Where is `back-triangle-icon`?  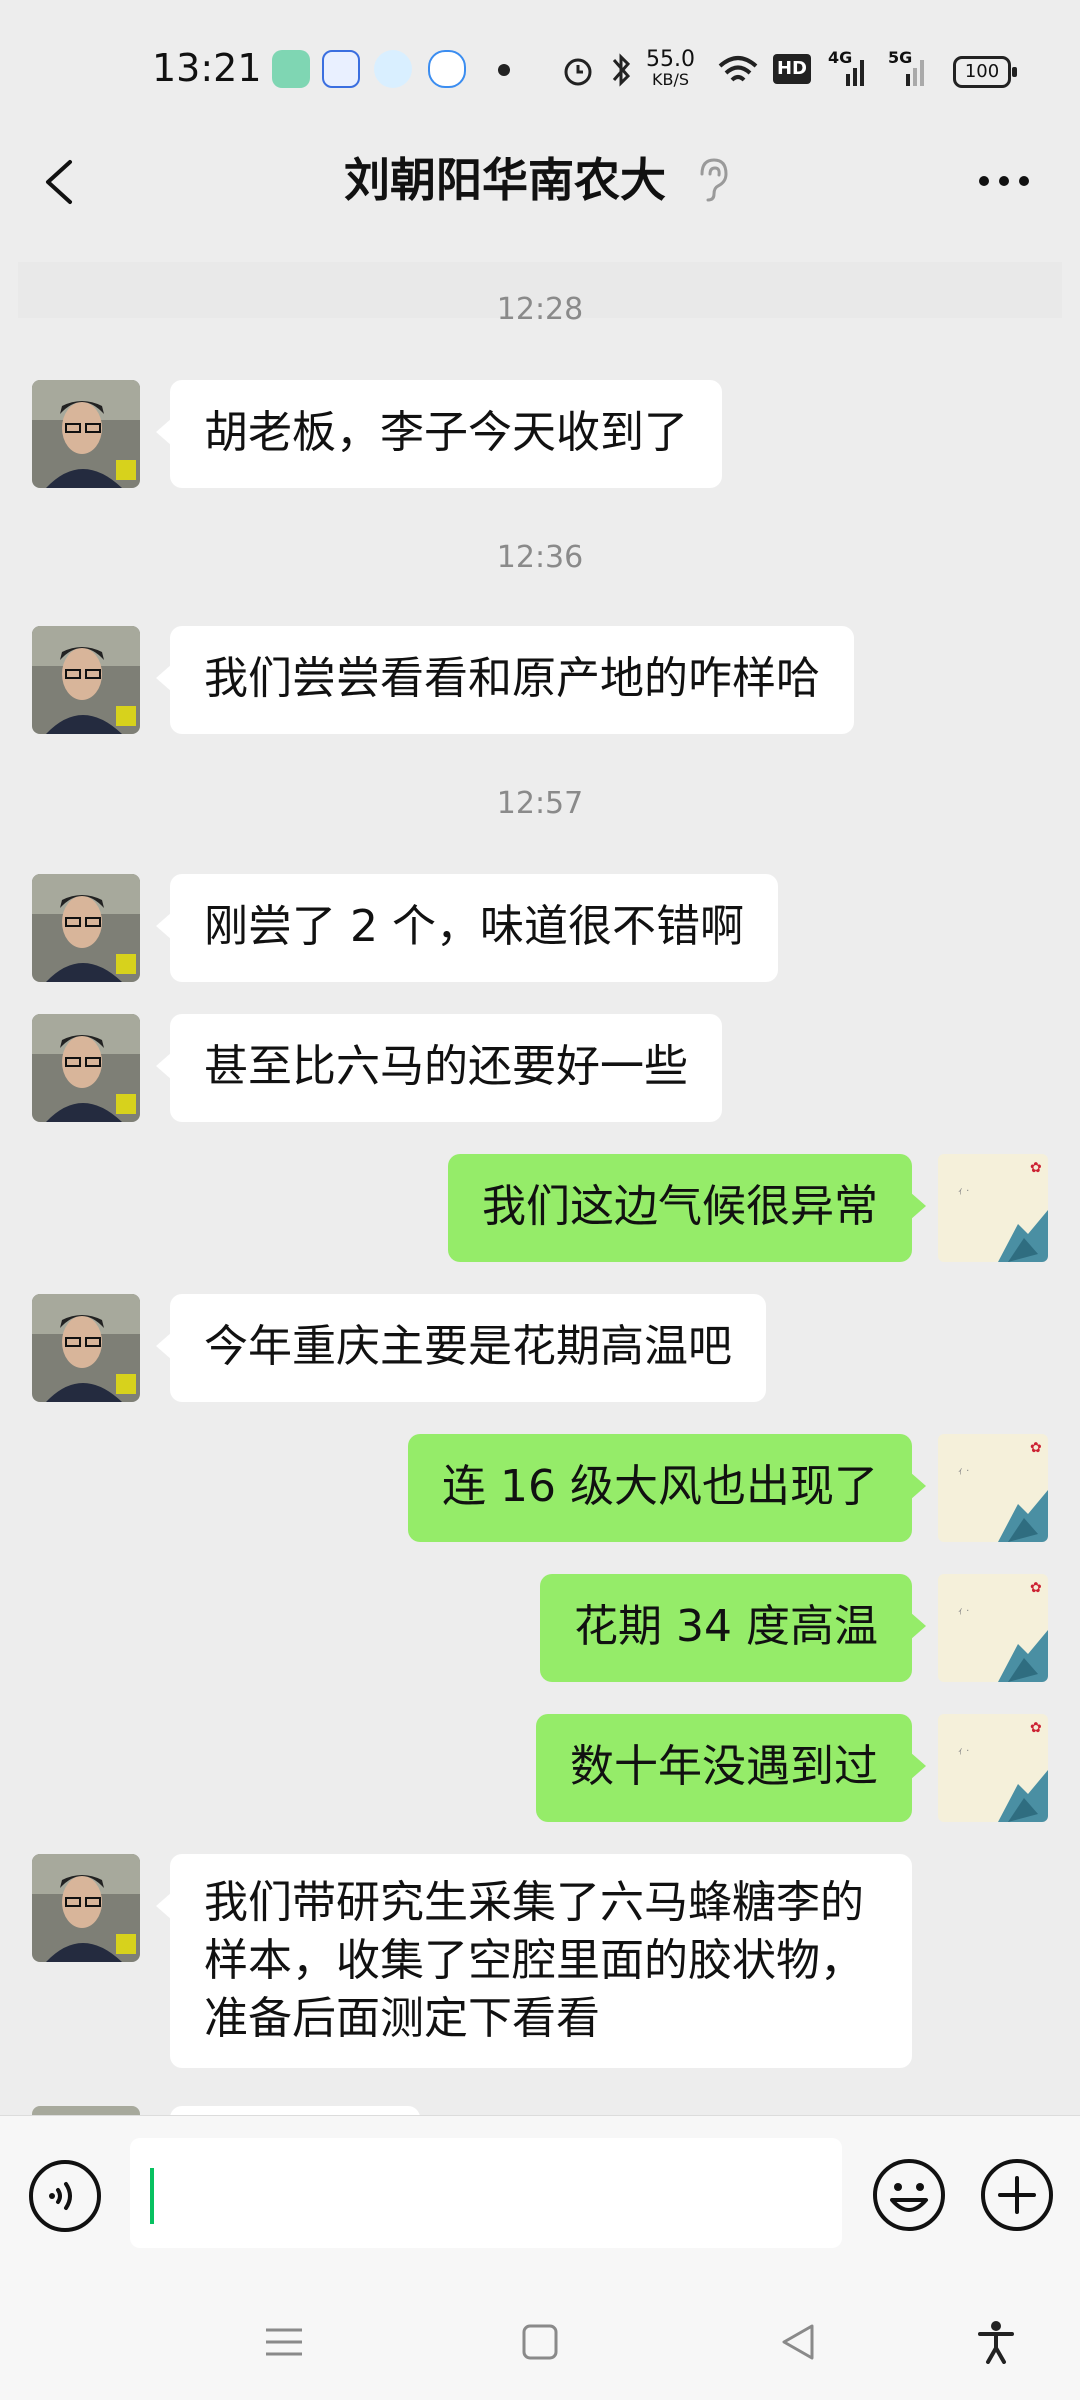 back-triangle-icon is located at coordinates (798, 2342).